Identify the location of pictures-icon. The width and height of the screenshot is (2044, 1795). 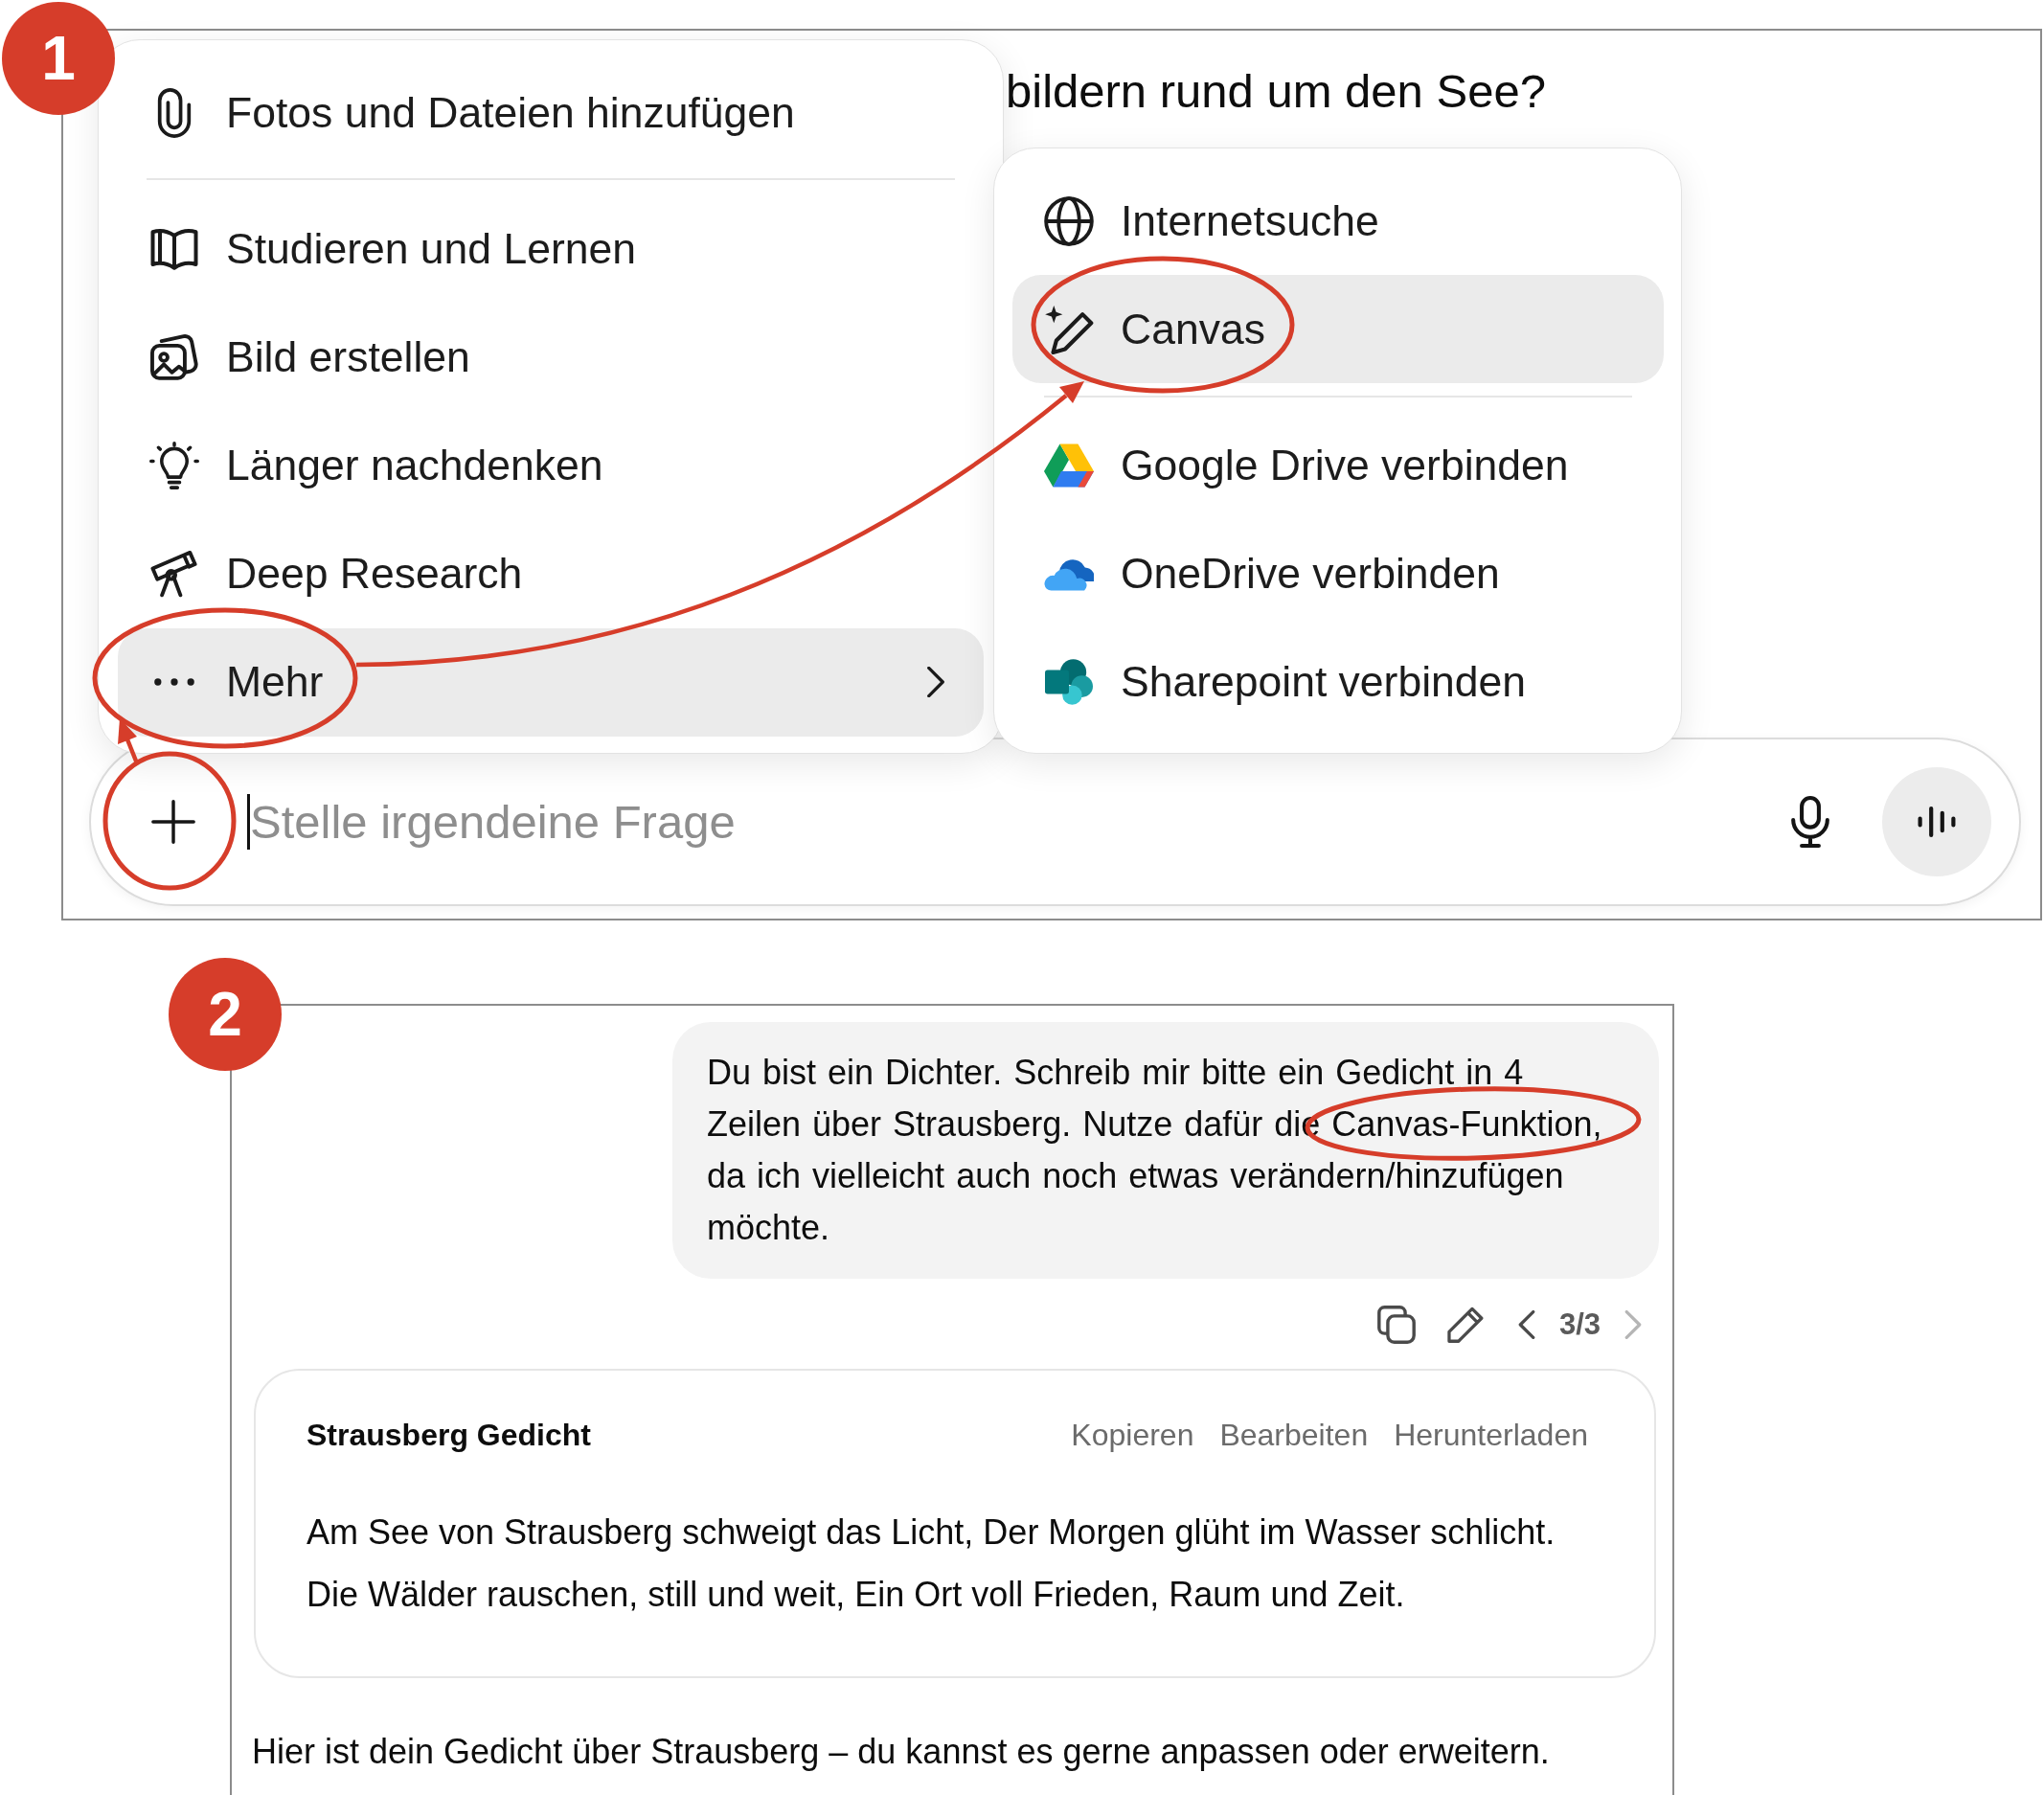
(174, 357).